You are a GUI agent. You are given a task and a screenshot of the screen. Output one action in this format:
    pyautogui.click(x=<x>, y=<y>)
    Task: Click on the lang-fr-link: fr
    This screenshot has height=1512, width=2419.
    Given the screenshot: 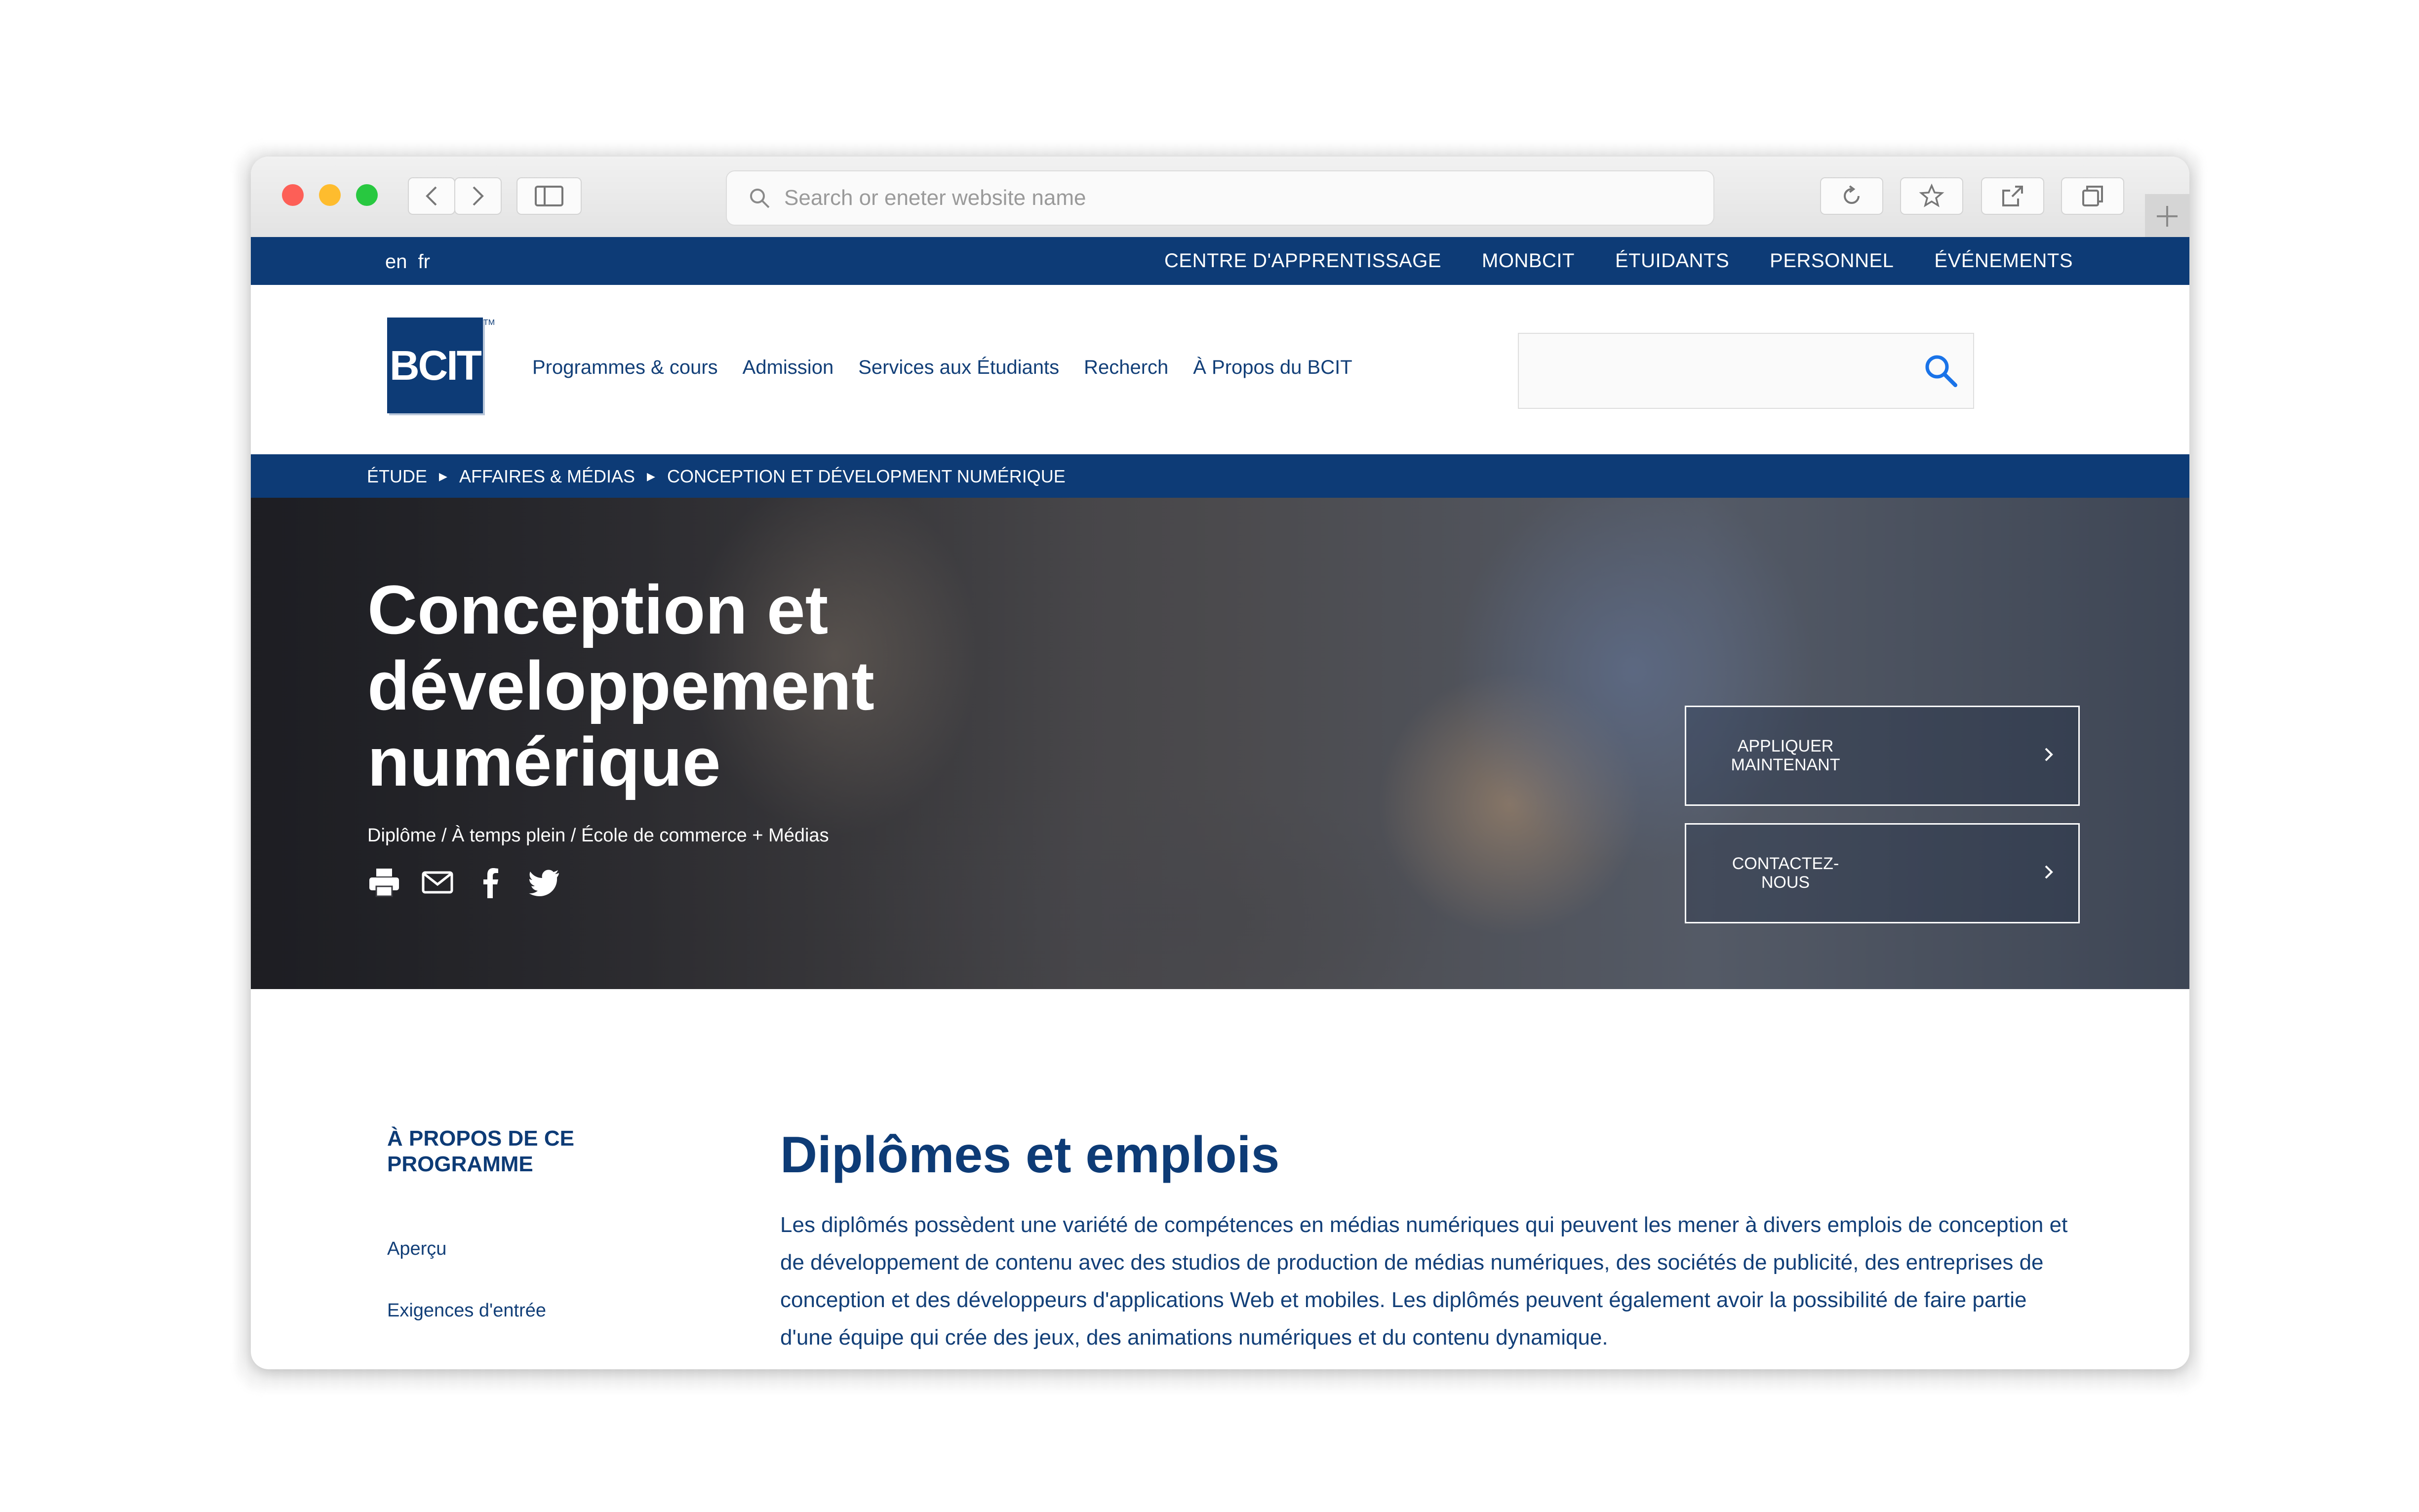 What is the action you would take?
    pyautogui.click(x=424, y=262)
    